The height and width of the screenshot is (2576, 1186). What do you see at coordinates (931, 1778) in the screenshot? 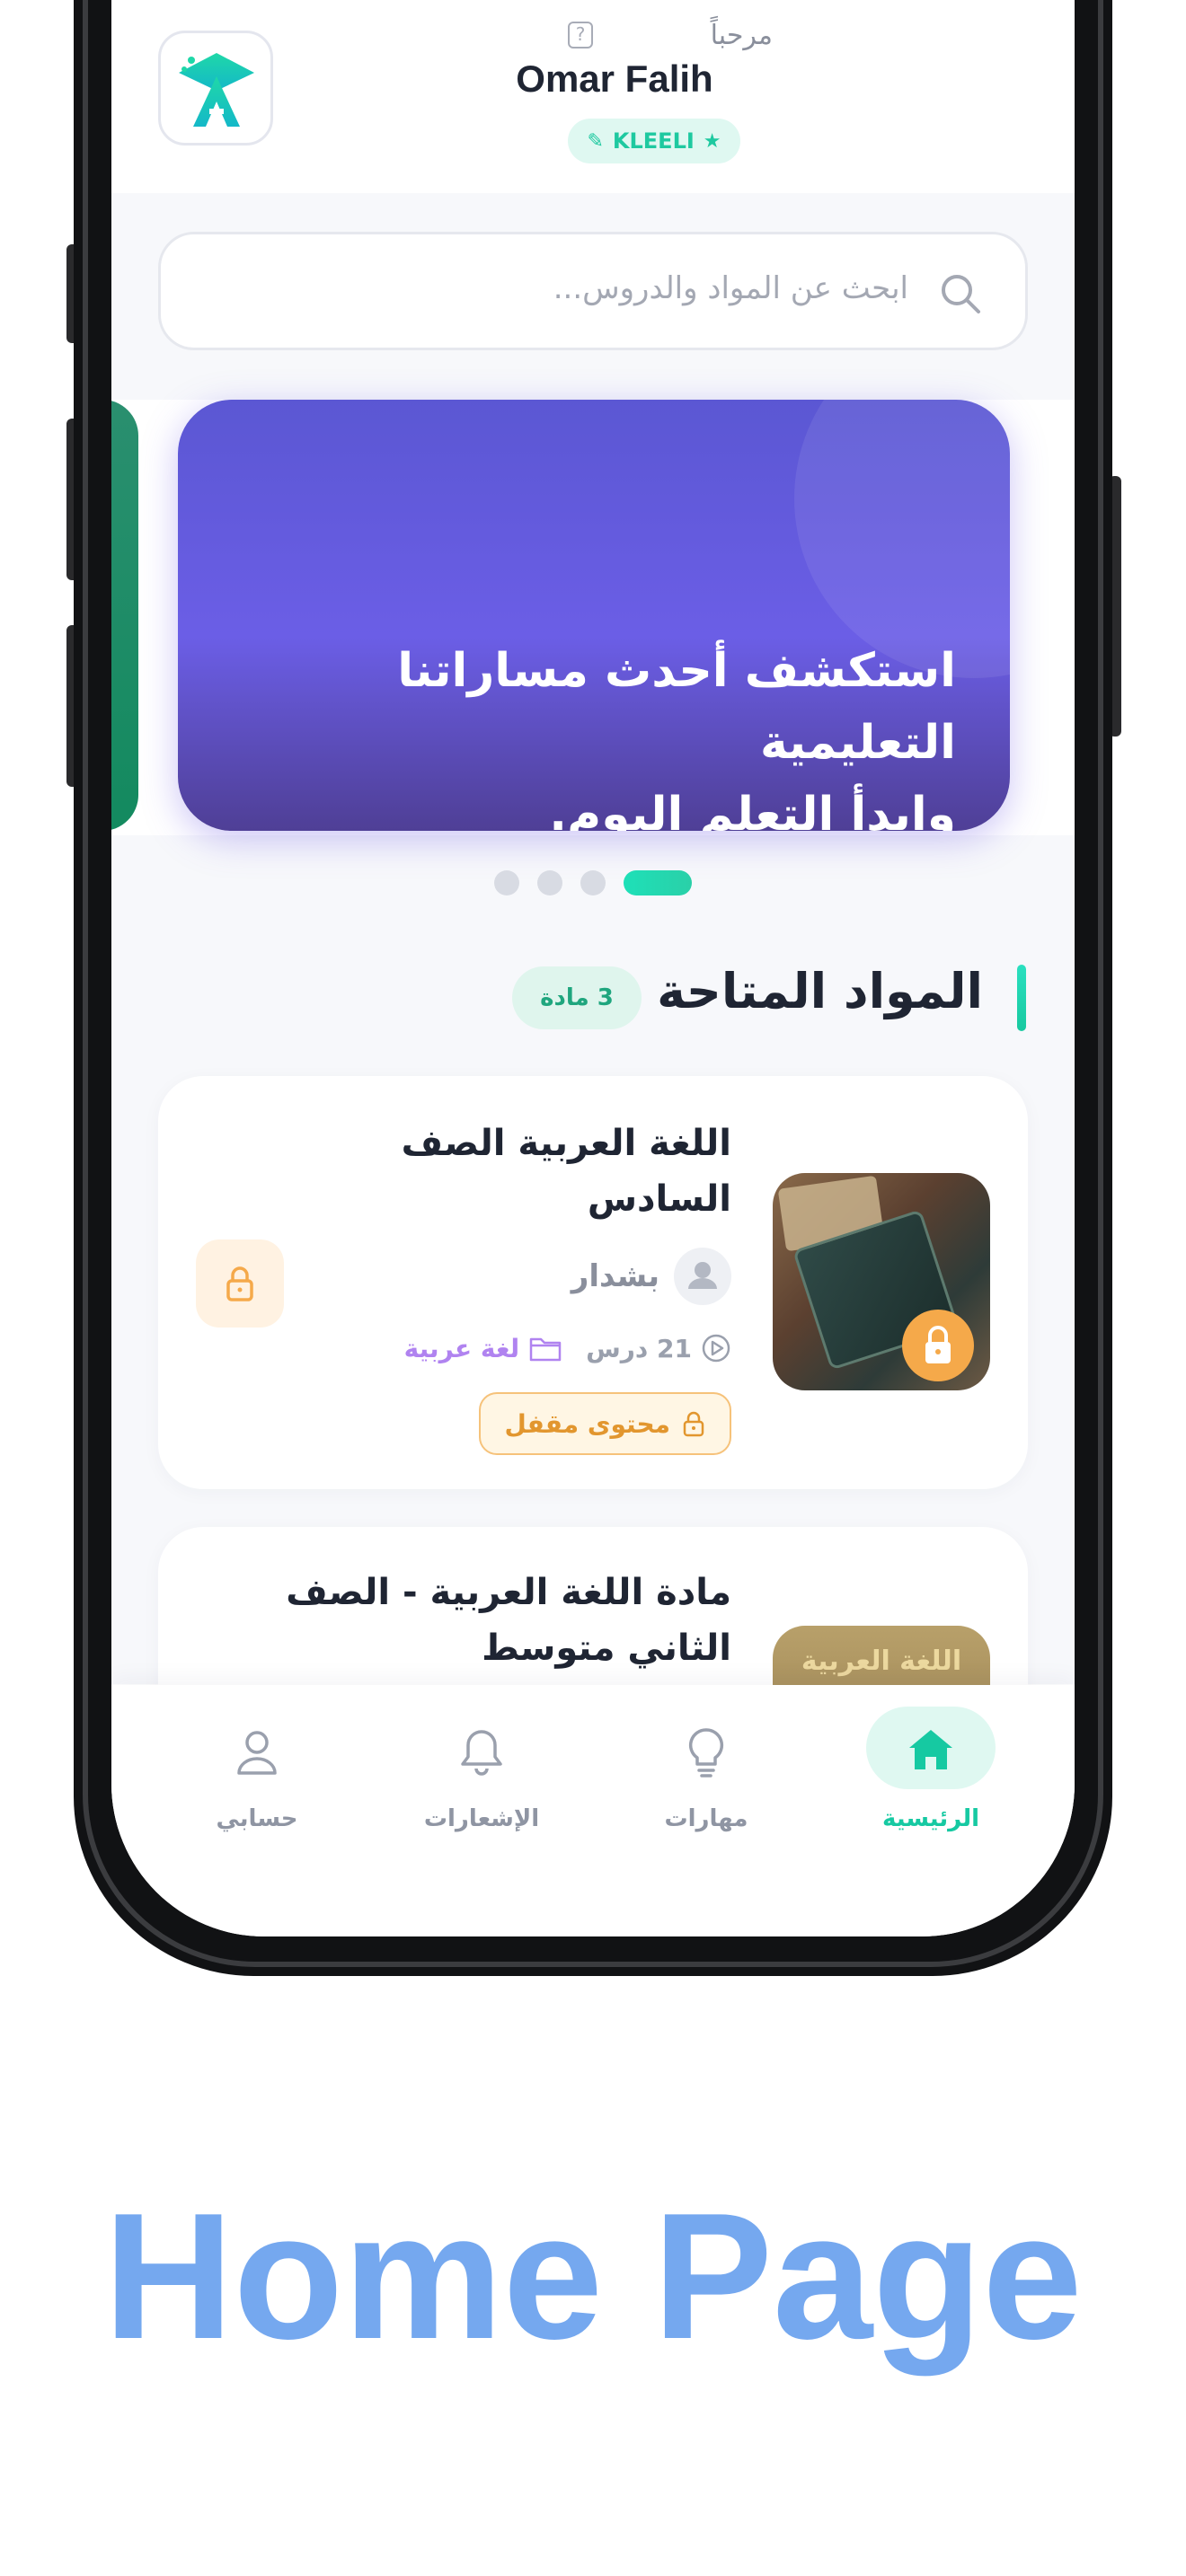
I see `nav-item-home: الرئيسية` at bounding box center [931, 1778].